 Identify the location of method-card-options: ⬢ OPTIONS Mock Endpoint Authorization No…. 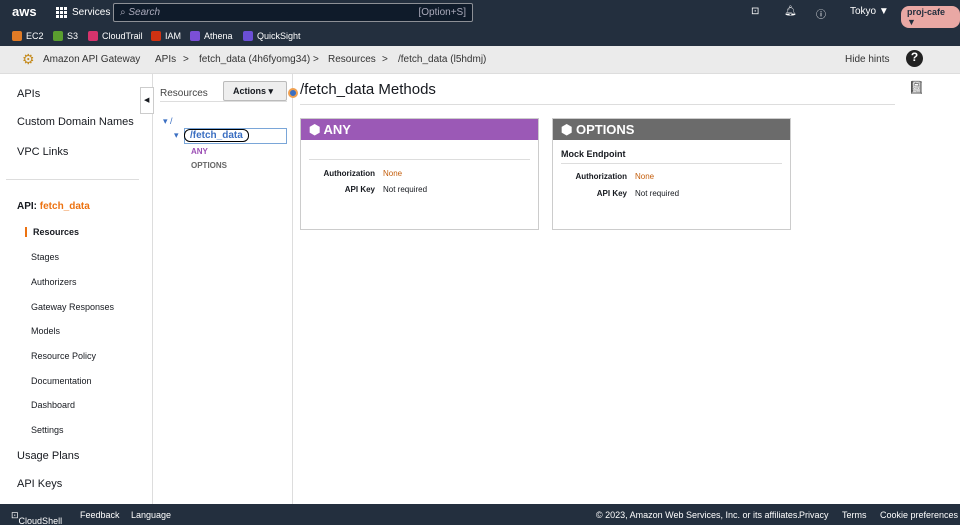
(671, 174).